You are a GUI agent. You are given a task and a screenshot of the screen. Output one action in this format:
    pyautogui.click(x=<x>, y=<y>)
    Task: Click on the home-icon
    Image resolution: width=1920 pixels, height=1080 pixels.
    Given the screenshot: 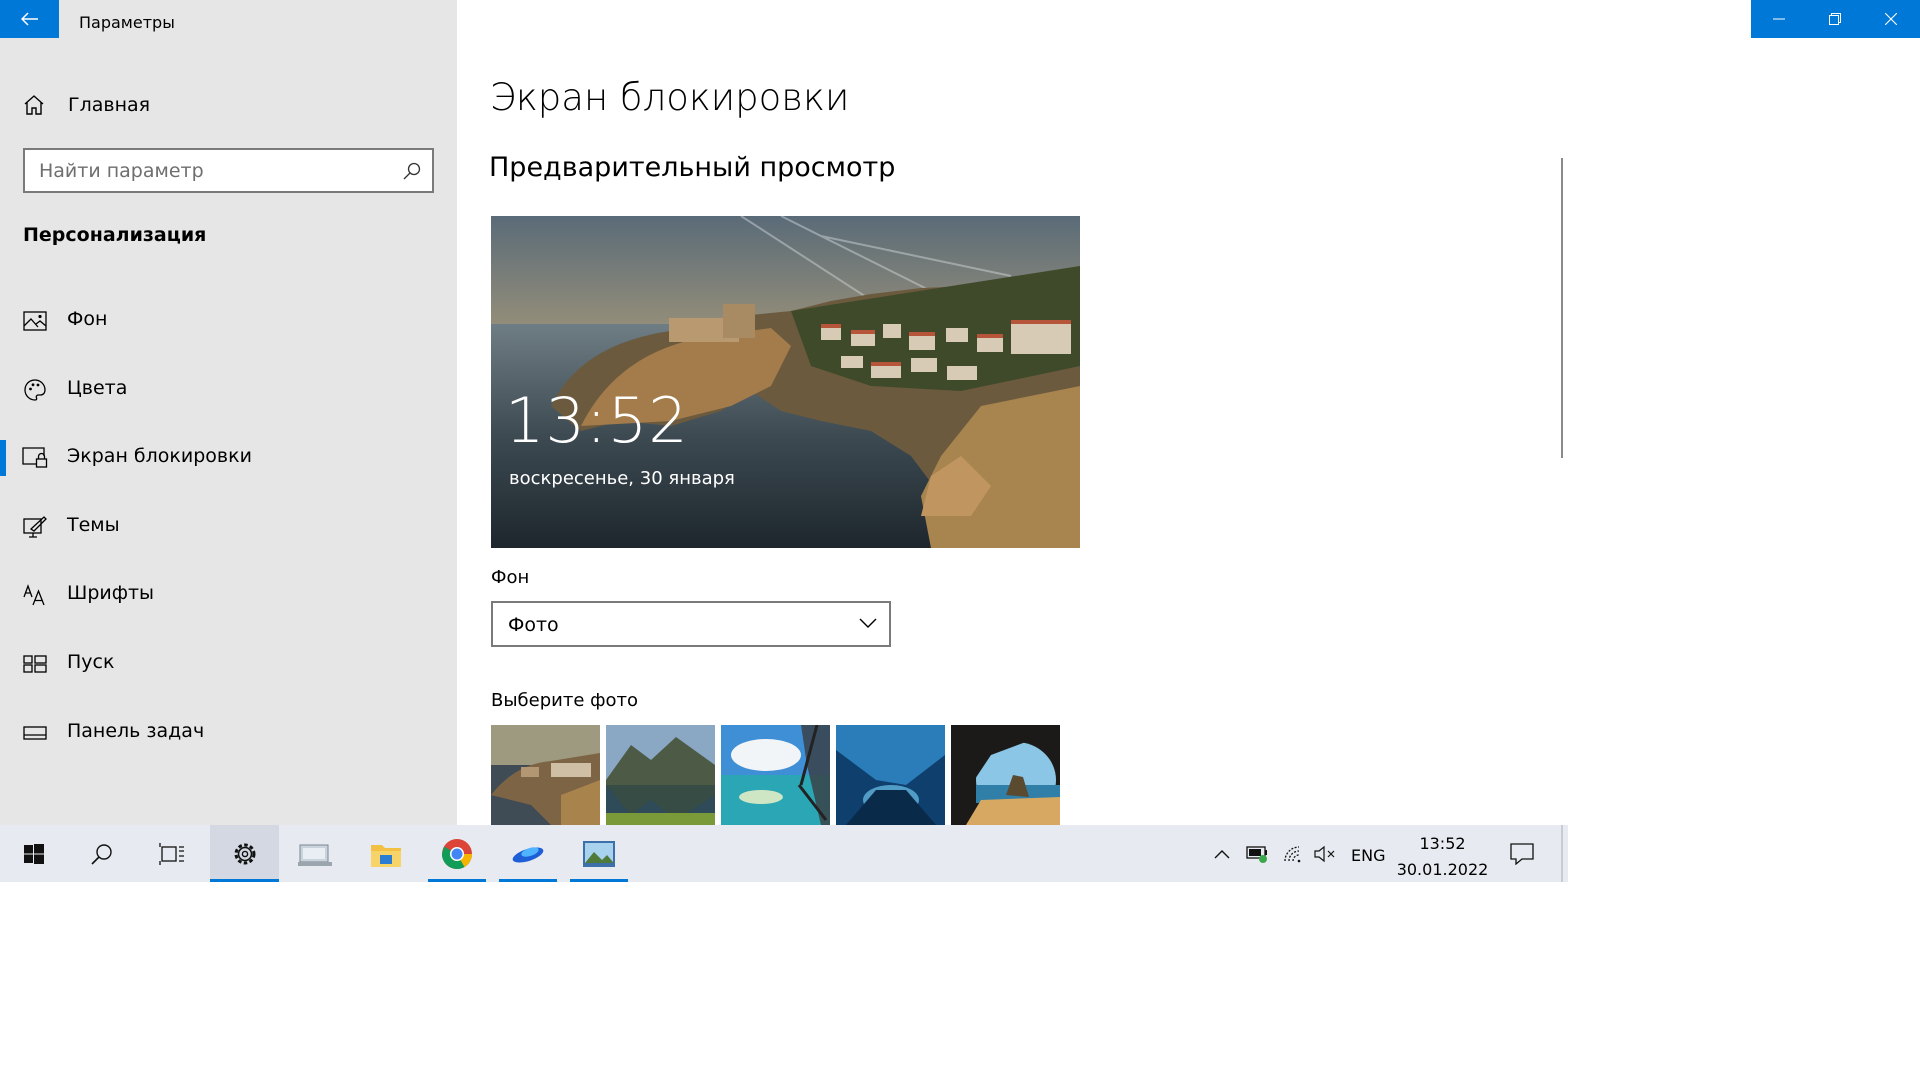 What is the action you would take?
    pyautogui.click(x=34, y=105)
    